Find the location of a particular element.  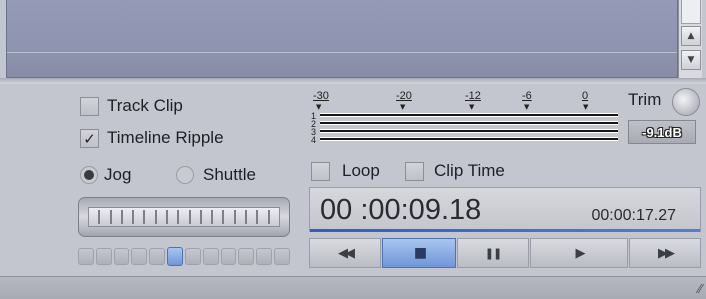

checkmark-icon: ✓ is located at coordinates (89, 138).